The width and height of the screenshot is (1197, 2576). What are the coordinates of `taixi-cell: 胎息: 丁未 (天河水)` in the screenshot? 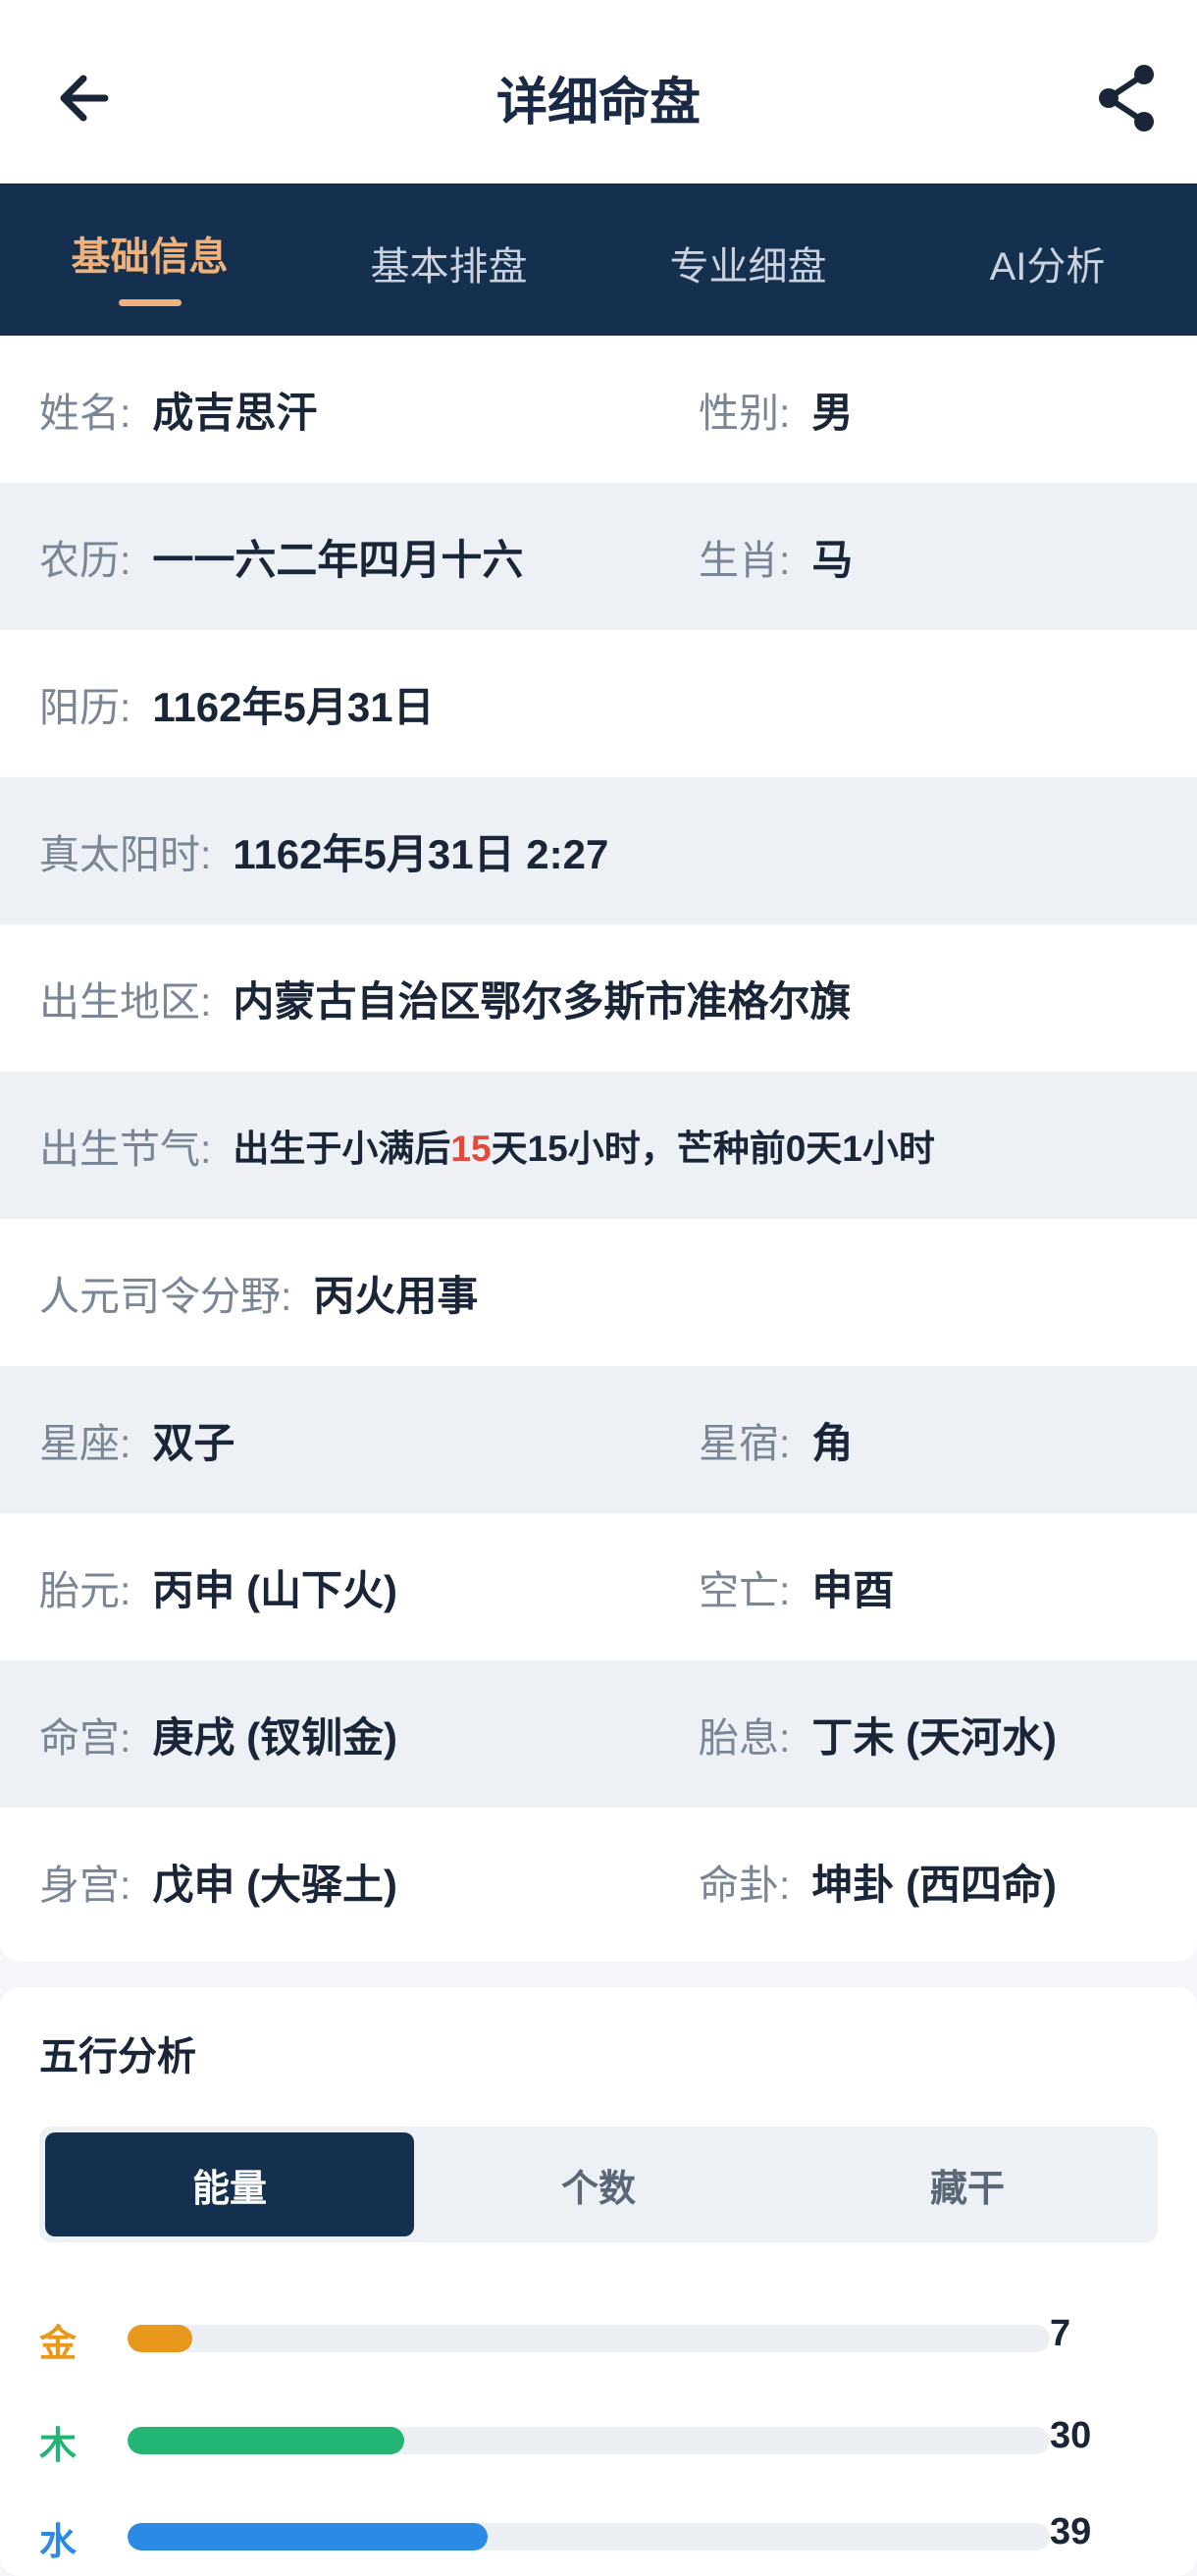 It's located at (878, 1734).